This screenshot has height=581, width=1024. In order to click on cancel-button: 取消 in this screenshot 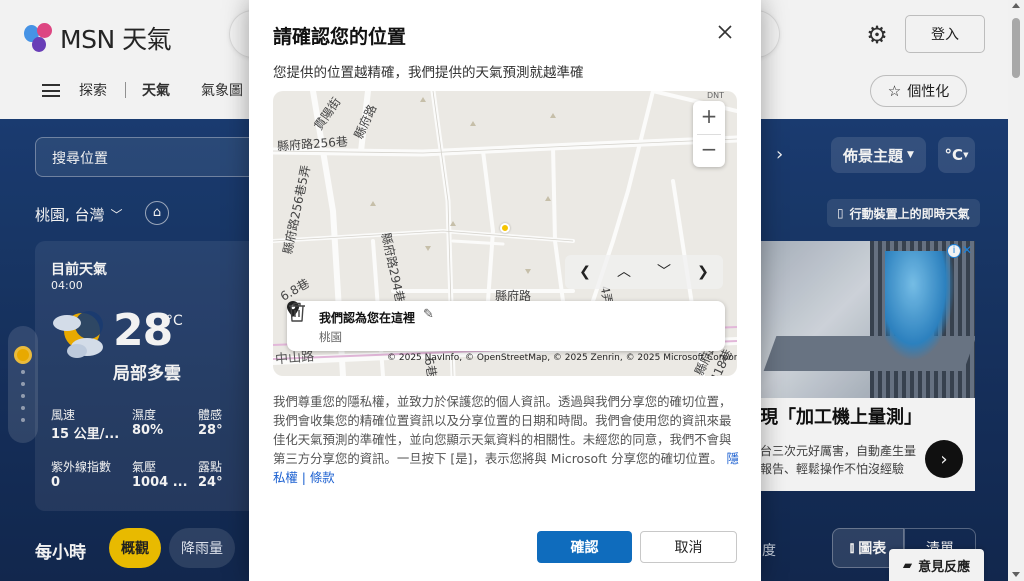, I will do `click(688, 547)`.